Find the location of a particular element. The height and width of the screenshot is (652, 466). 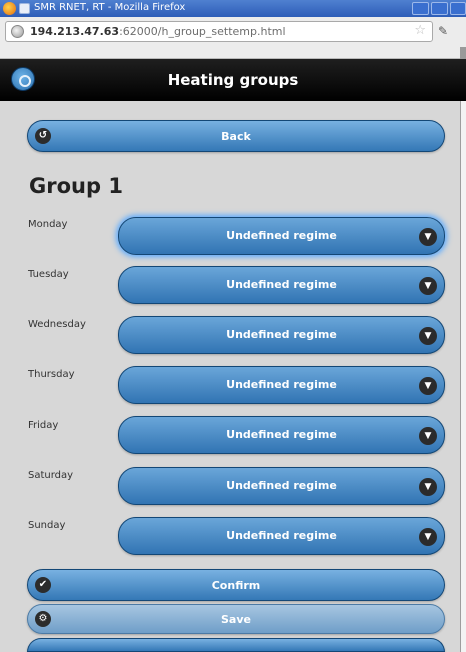

url-text: 194.213.47.63:62000/h_group_settemp.html is located at coordinates (158, 31).